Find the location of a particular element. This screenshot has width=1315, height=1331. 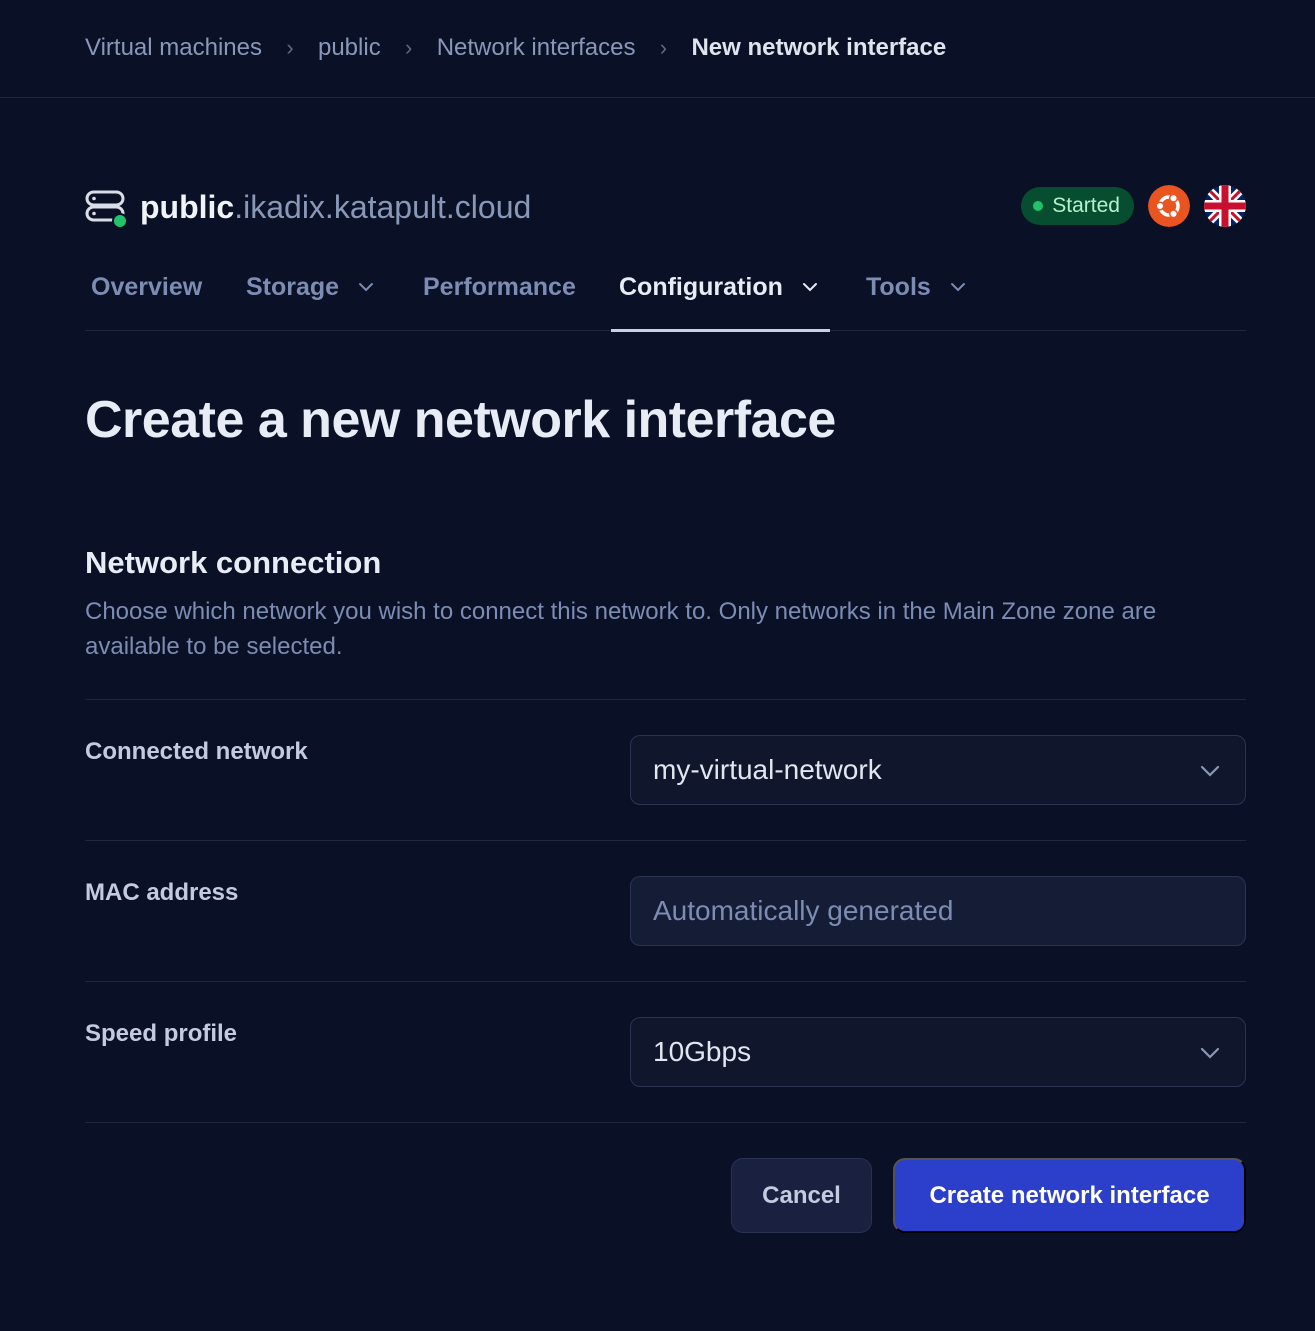

tab-overview: Overview is located at coordinates (146, 295).